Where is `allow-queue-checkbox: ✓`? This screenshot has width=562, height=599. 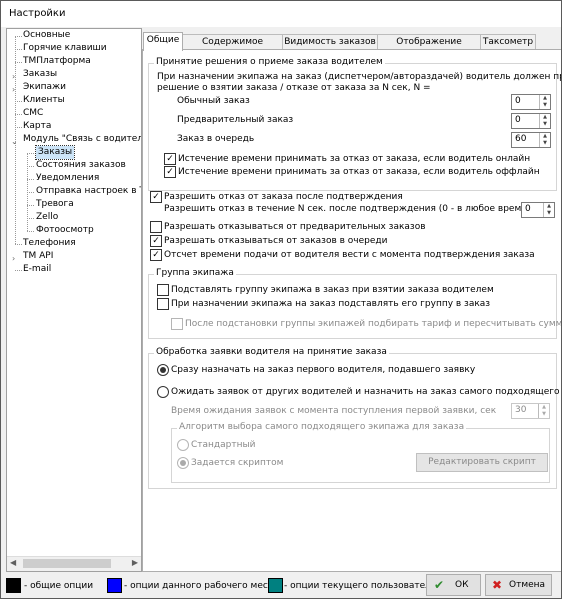
allow-queue-checkbox: ✓ is located at coordinates (156, 241).